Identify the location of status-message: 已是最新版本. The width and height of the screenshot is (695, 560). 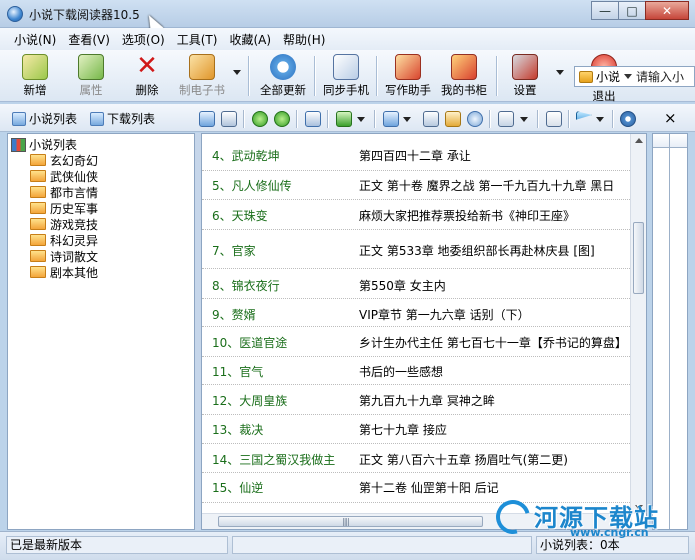
(117, 545).